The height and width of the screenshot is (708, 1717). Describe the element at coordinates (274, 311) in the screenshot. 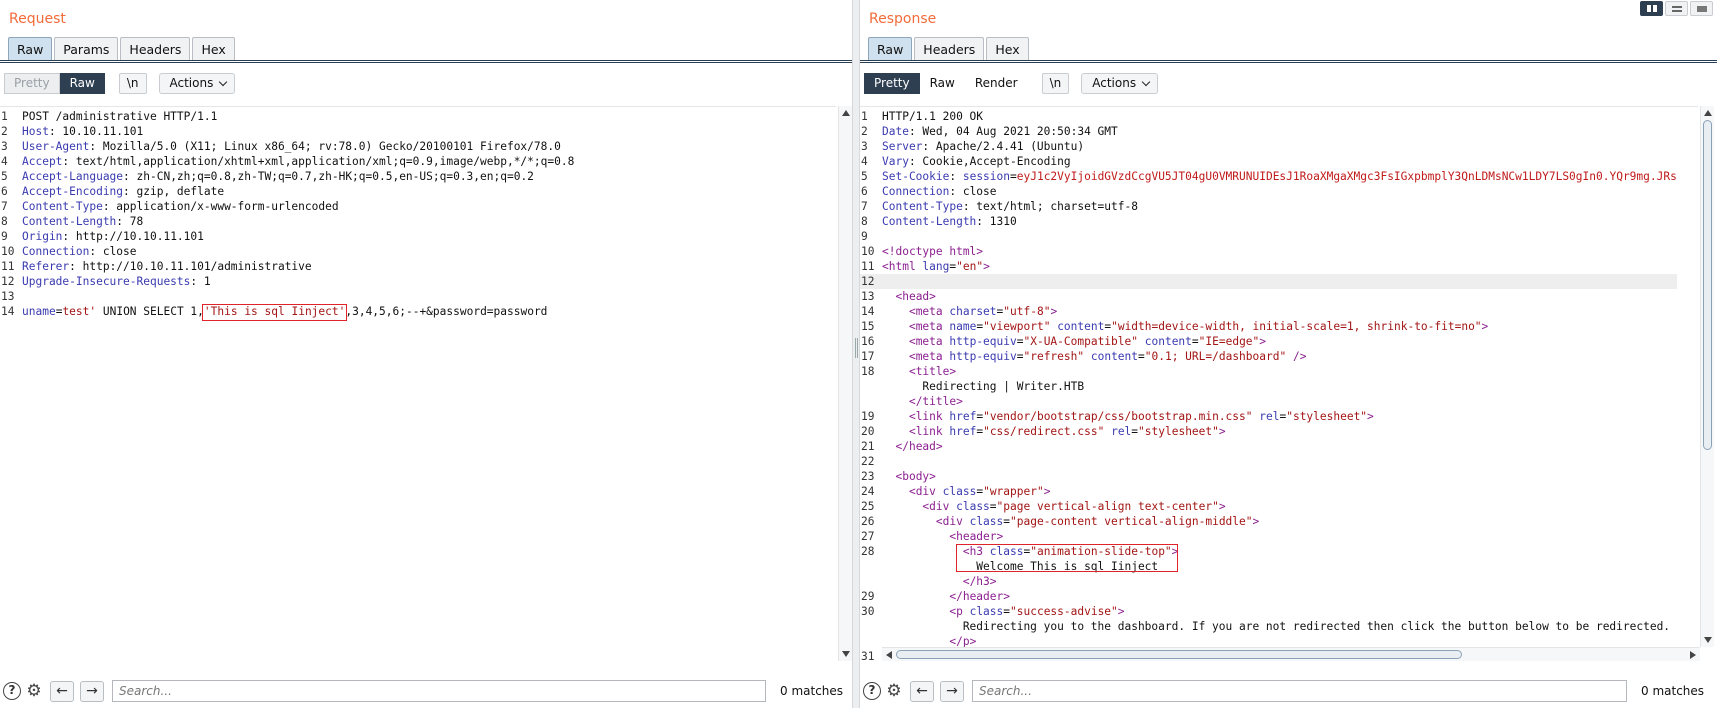

I see `code-token: 'This is sql Iinject'` at that location.